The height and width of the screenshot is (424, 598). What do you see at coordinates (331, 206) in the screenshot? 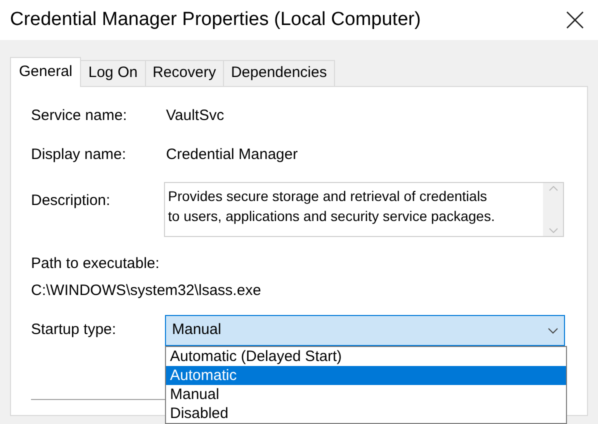
I see `description-text: Provides secure storage and retrieval of credentials to users, applications and security service packages.` at bounding box center [331, 206].